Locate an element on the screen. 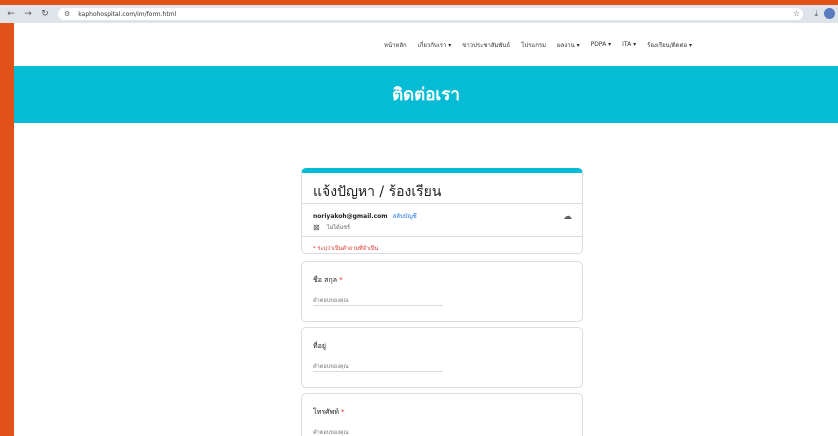 The width and height of the screenshot is (838, 436). question-card-address: ที่อยู่ is located at coordinates (442, 357).